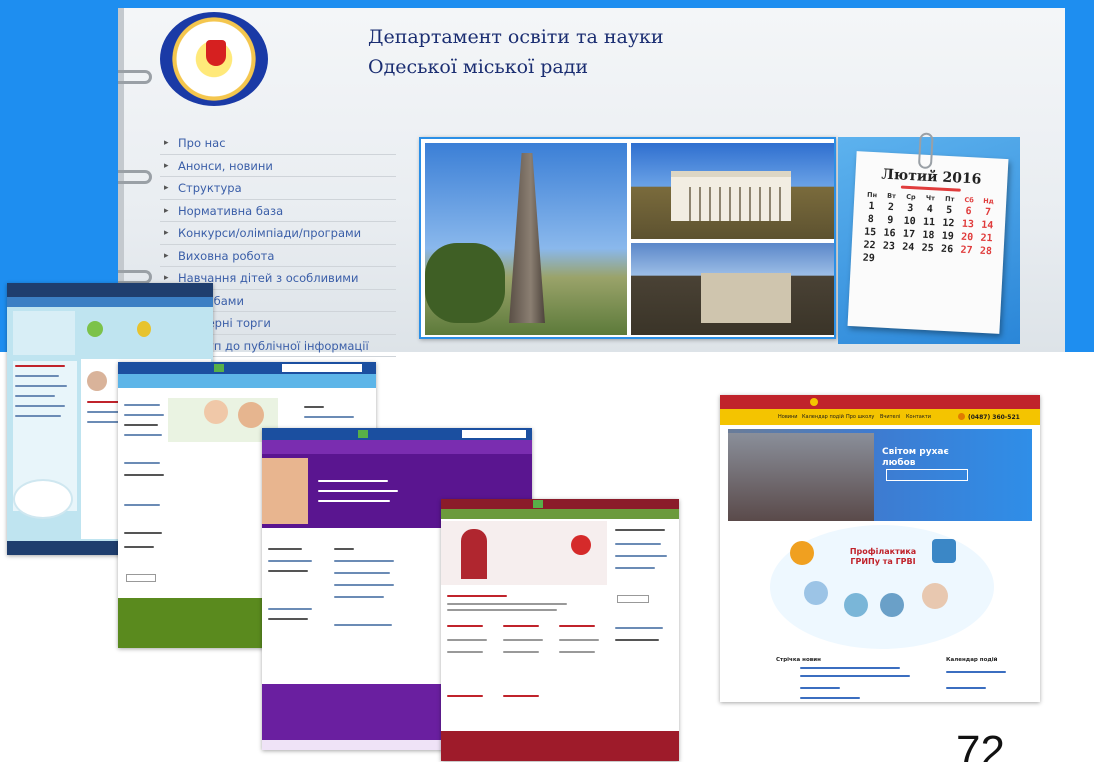 This screenshot has height=762, width=1094. I want to click on calendar-day: 24, so click(908, 247).